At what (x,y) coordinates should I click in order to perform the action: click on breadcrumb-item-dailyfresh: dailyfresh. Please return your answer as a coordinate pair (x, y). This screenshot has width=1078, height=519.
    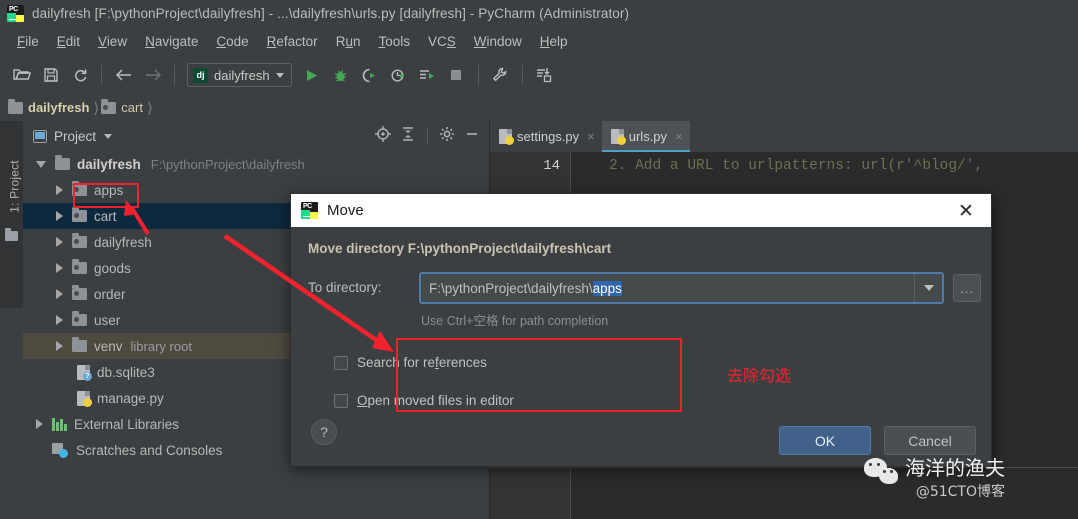
    Looking at the image, I should click on (50, 106).